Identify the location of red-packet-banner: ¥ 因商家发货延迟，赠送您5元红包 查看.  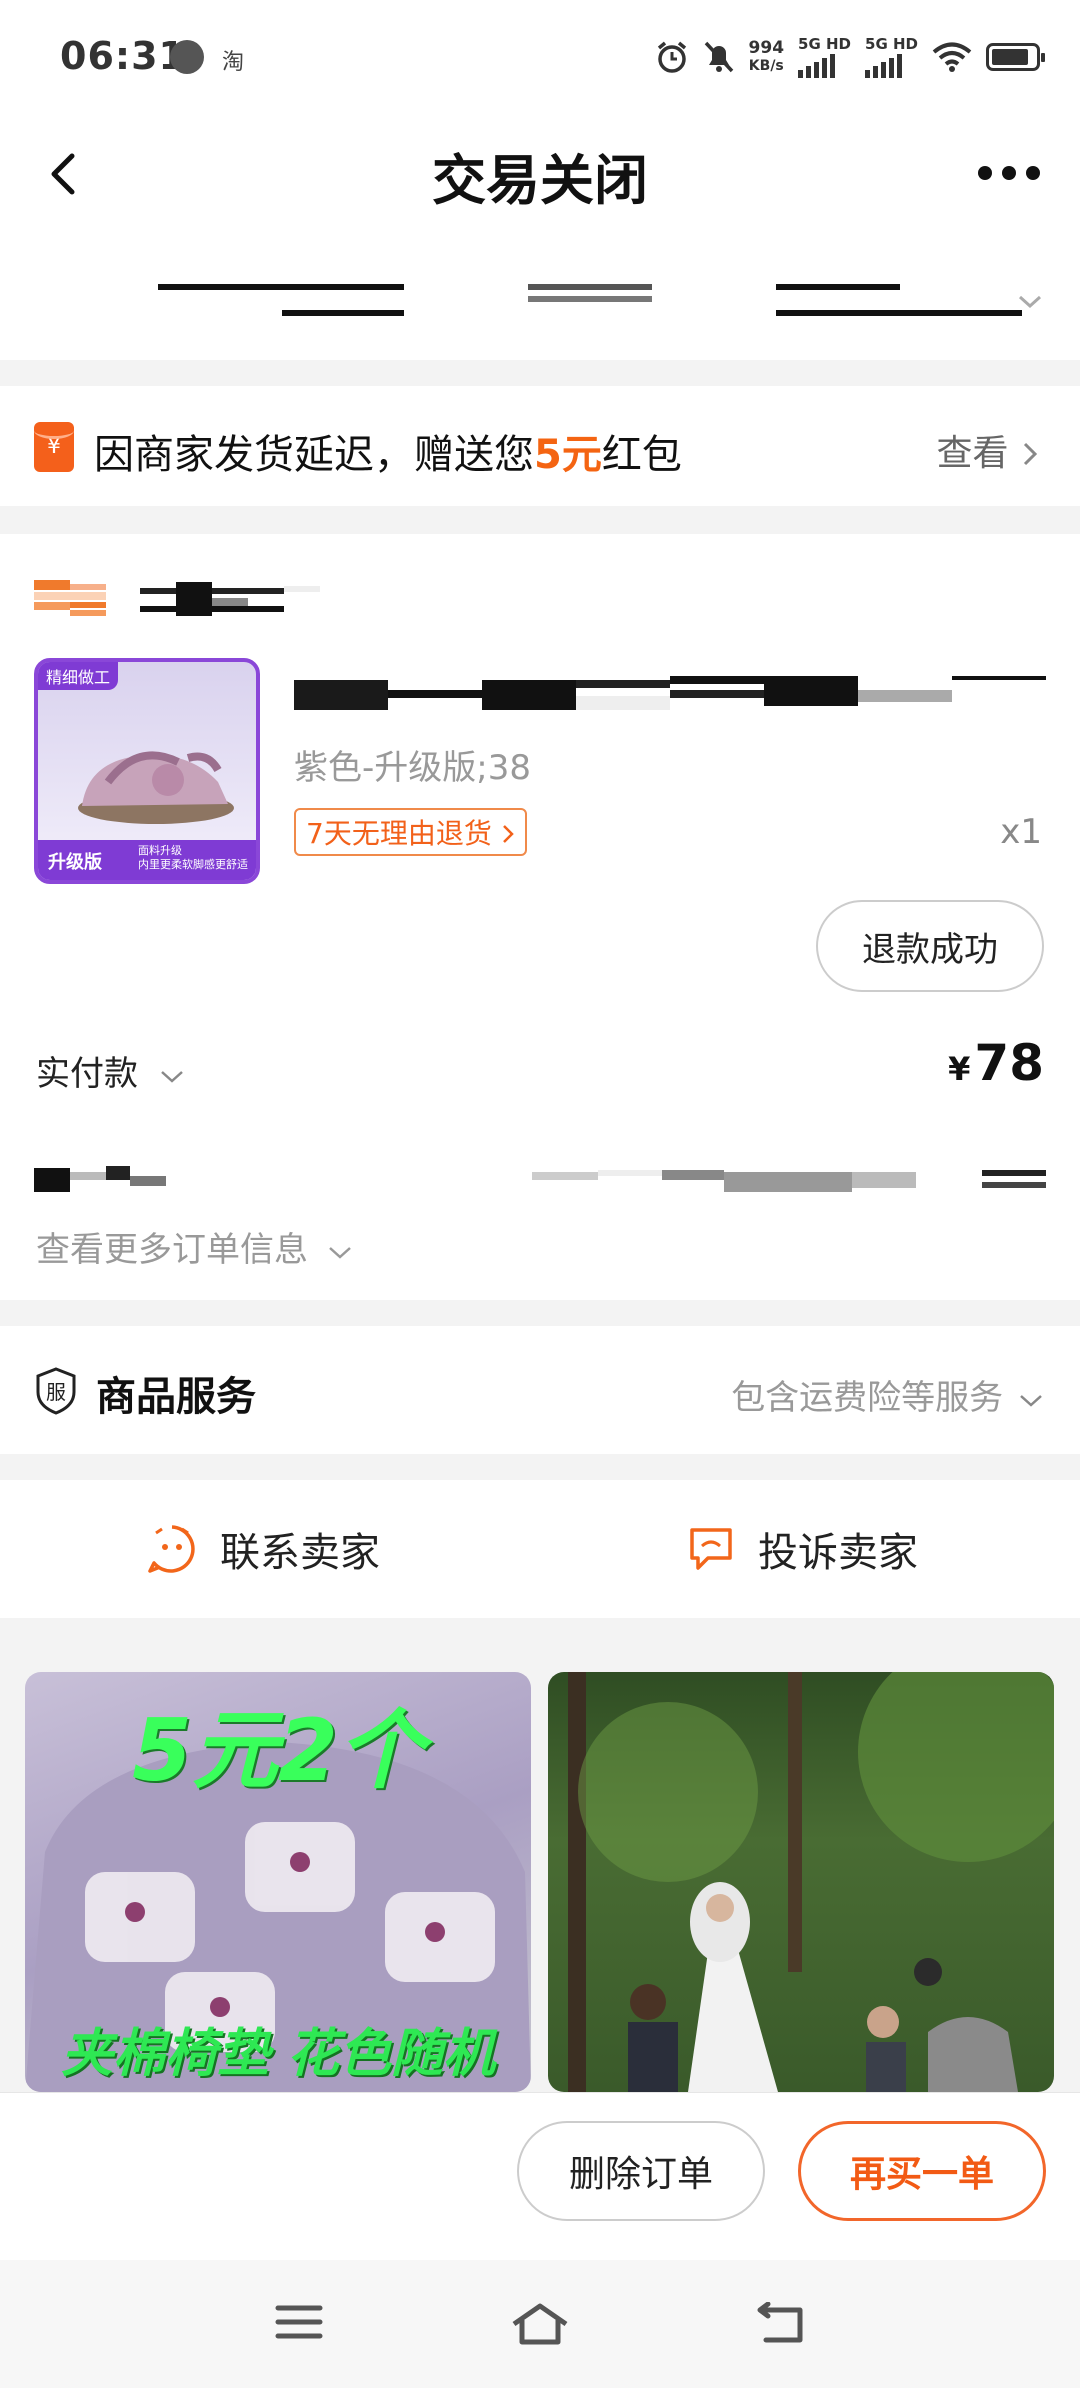
(540, 446).